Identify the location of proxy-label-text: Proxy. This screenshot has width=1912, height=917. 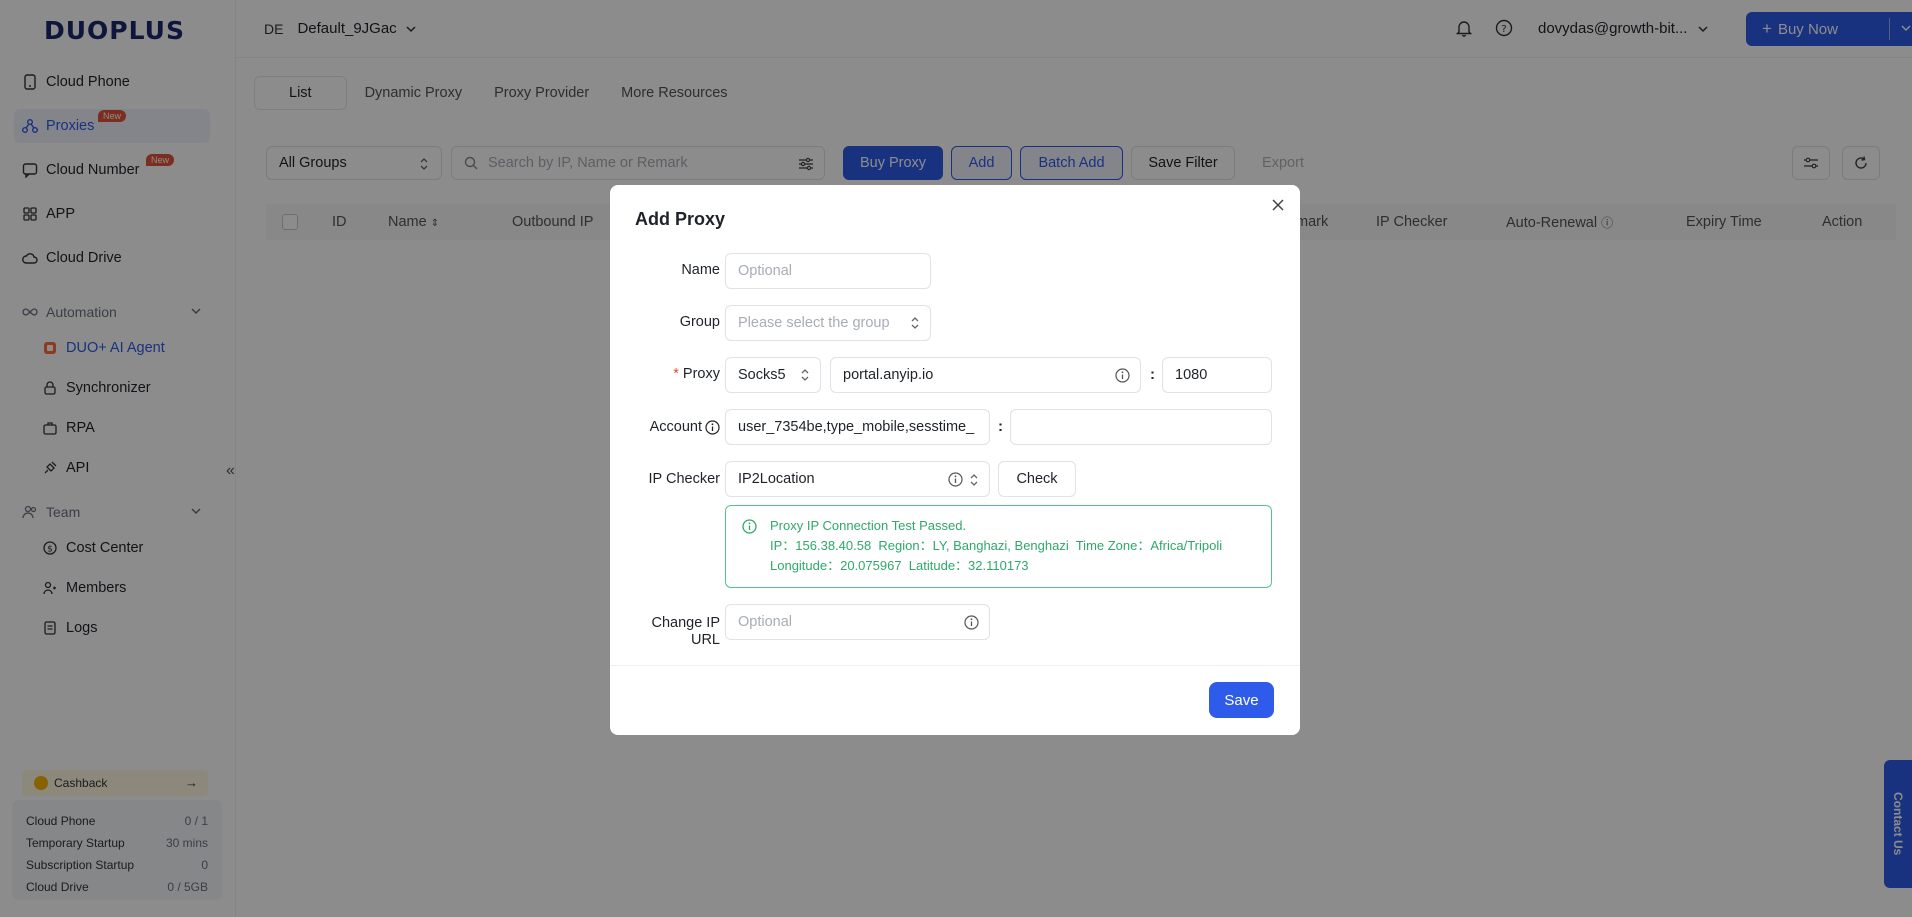
(701, 374).